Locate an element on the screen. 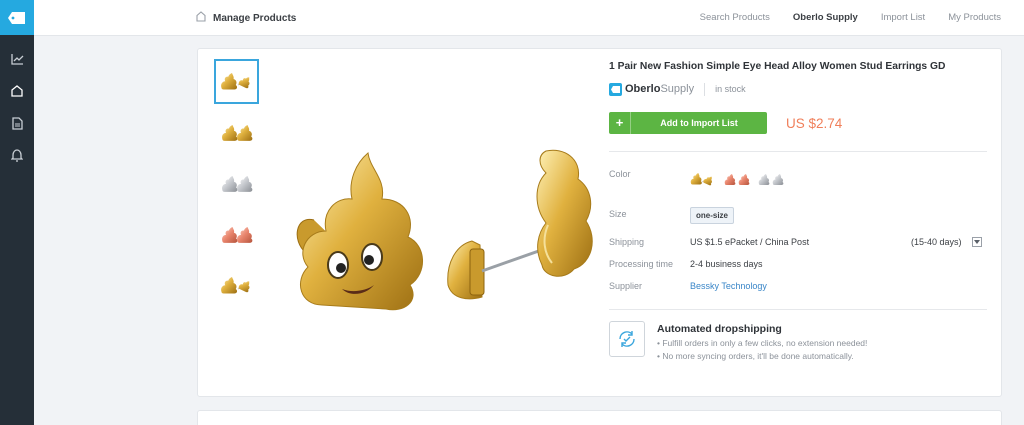 This screenshot has height=425, width=1024. breadcrumb-label: Manage Products is located at coordinates (255, 18).